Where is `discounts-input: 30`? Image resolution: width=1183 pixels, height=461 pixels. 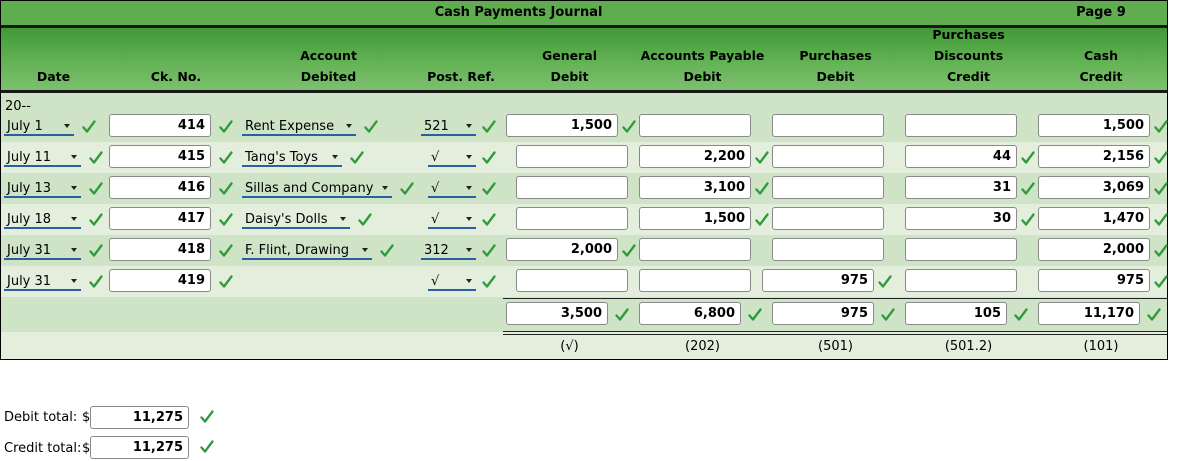 discounts-input: 30 is located at coordinates (961, 218).